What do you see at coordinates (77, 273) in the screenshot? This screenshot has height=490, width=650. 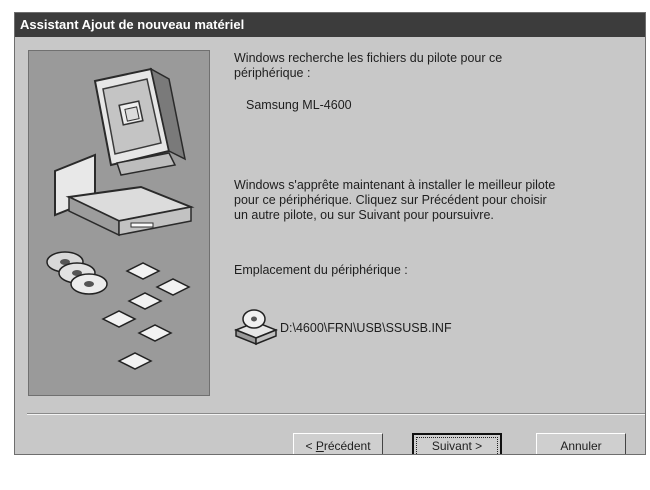 I see `cd-disc-icon` at bounding box center [77, 273].